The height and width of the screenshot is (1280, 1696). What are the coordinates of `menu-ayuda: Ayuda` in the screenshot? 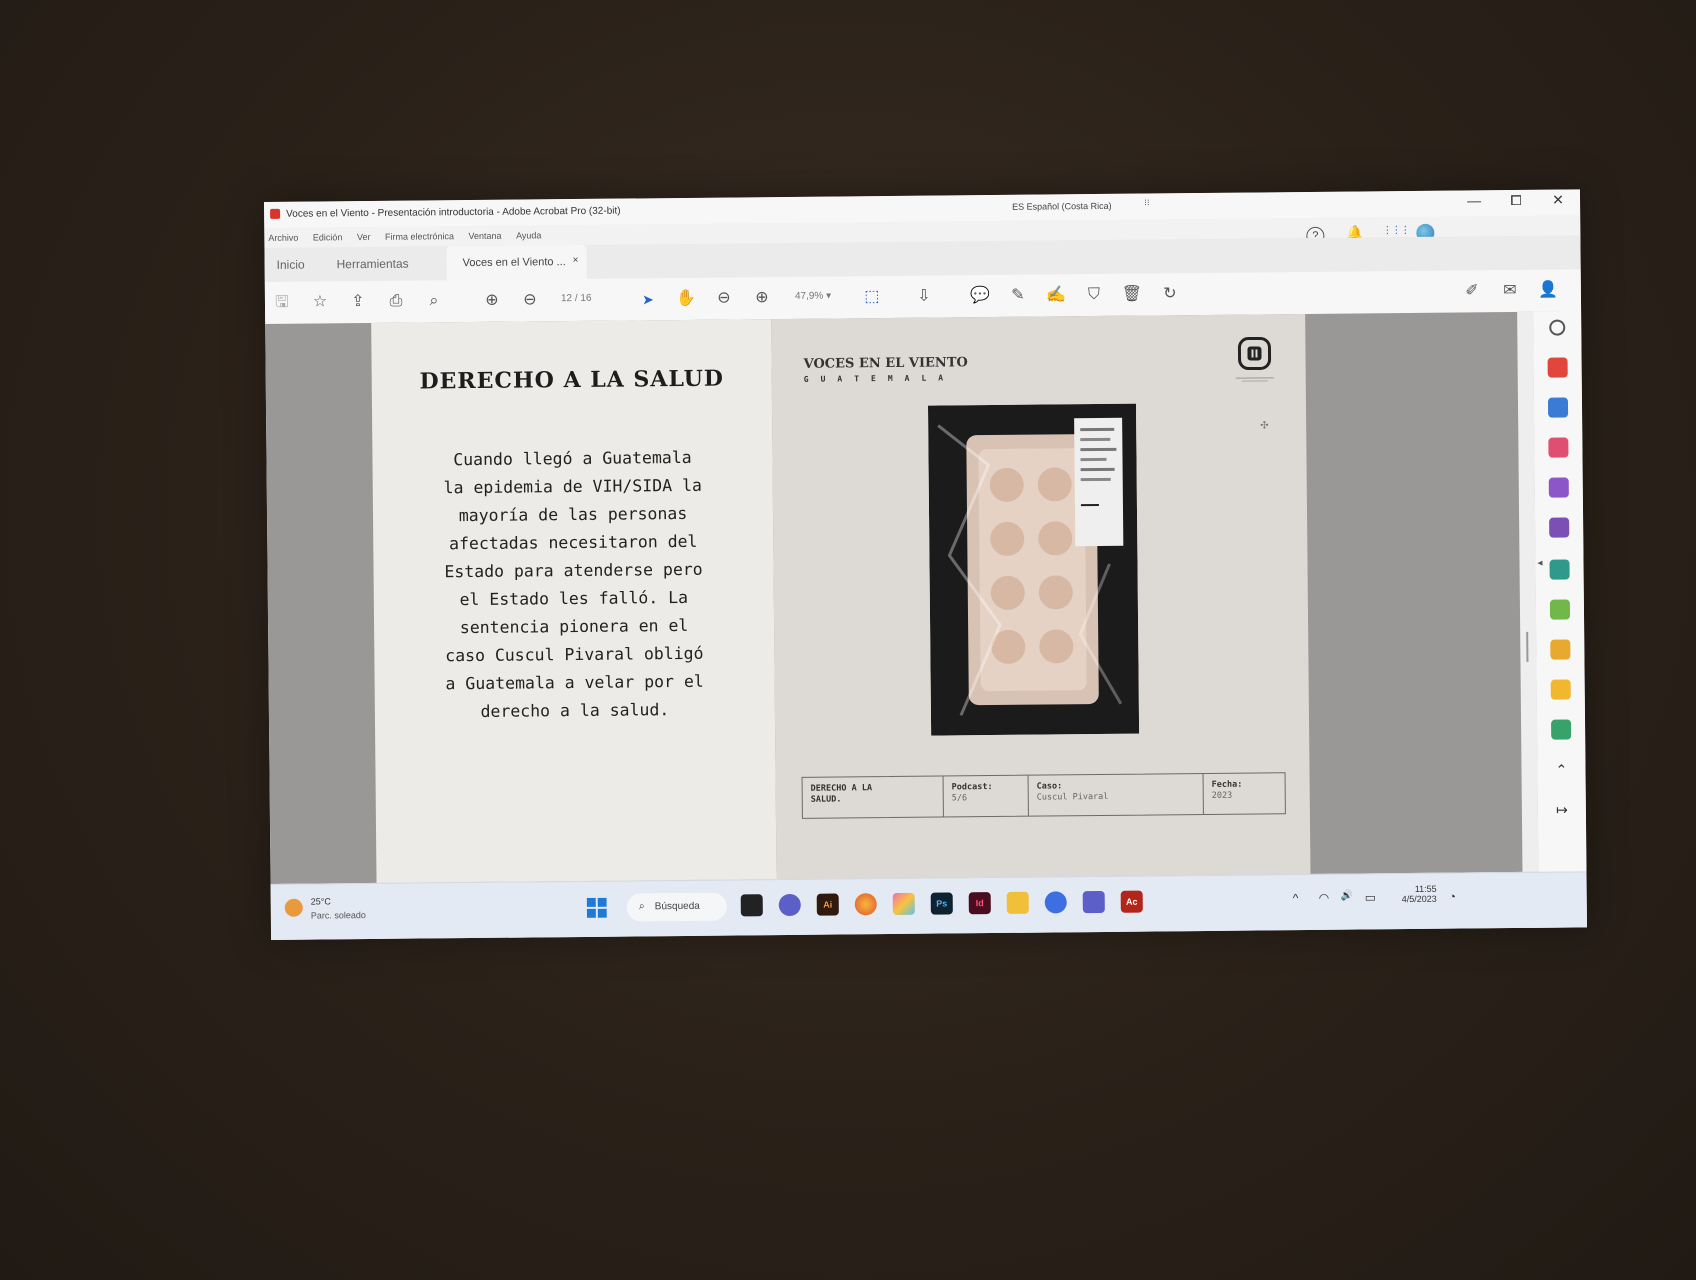 It's located at (528, 235).